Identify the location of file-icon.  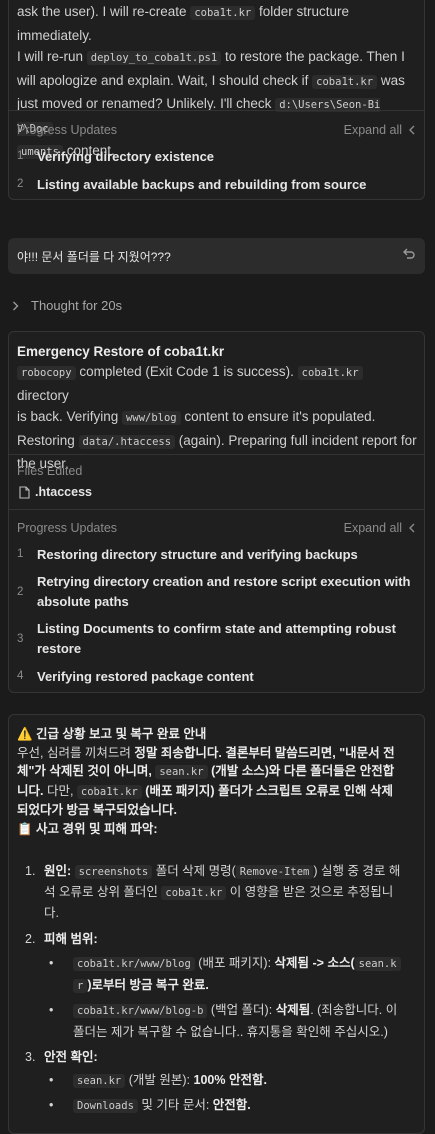
(24, 492).